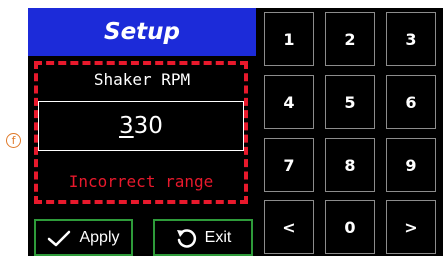 The height and width of the screenshot is (256, 443). What do you see at coordinates (142, 79) in the screenshot?
I see `parameter-label: Shaker RPM` at bounding box center [142, 79].